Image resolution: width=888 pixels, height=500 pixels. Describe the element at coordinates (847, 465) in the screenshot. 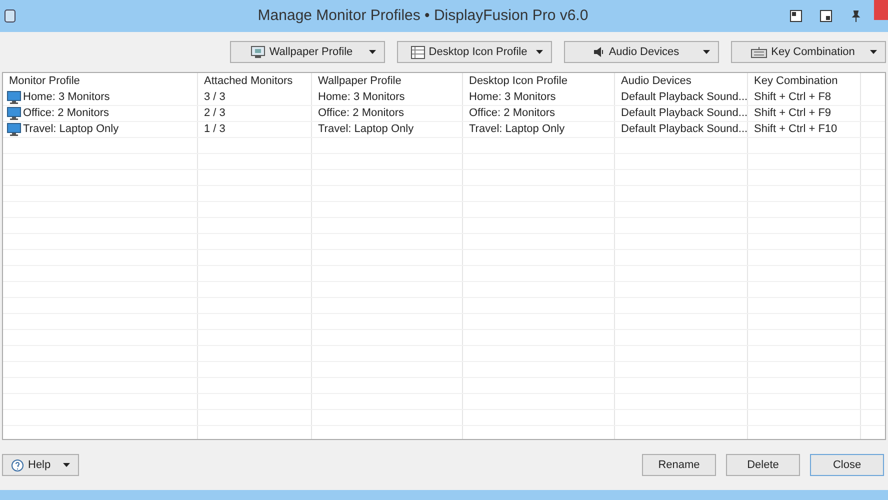

I see `dialog-button: Close` at that location.